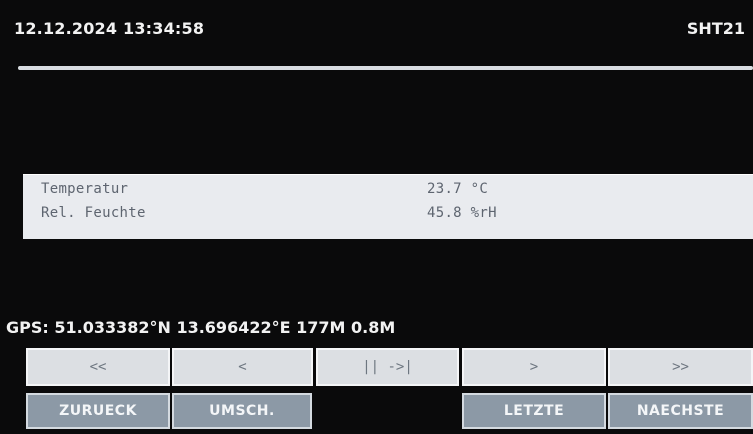 Image resolution: width=753 pixels, height=434 pixels. Describe the element at coordinates (385, 68) in the screenshot. I see `header-divider` at that location.